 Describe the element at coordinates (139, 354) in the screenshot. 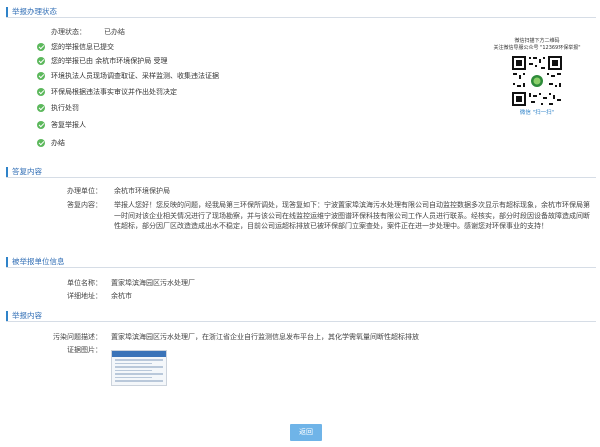

I see `thumbnail-header` at that location.